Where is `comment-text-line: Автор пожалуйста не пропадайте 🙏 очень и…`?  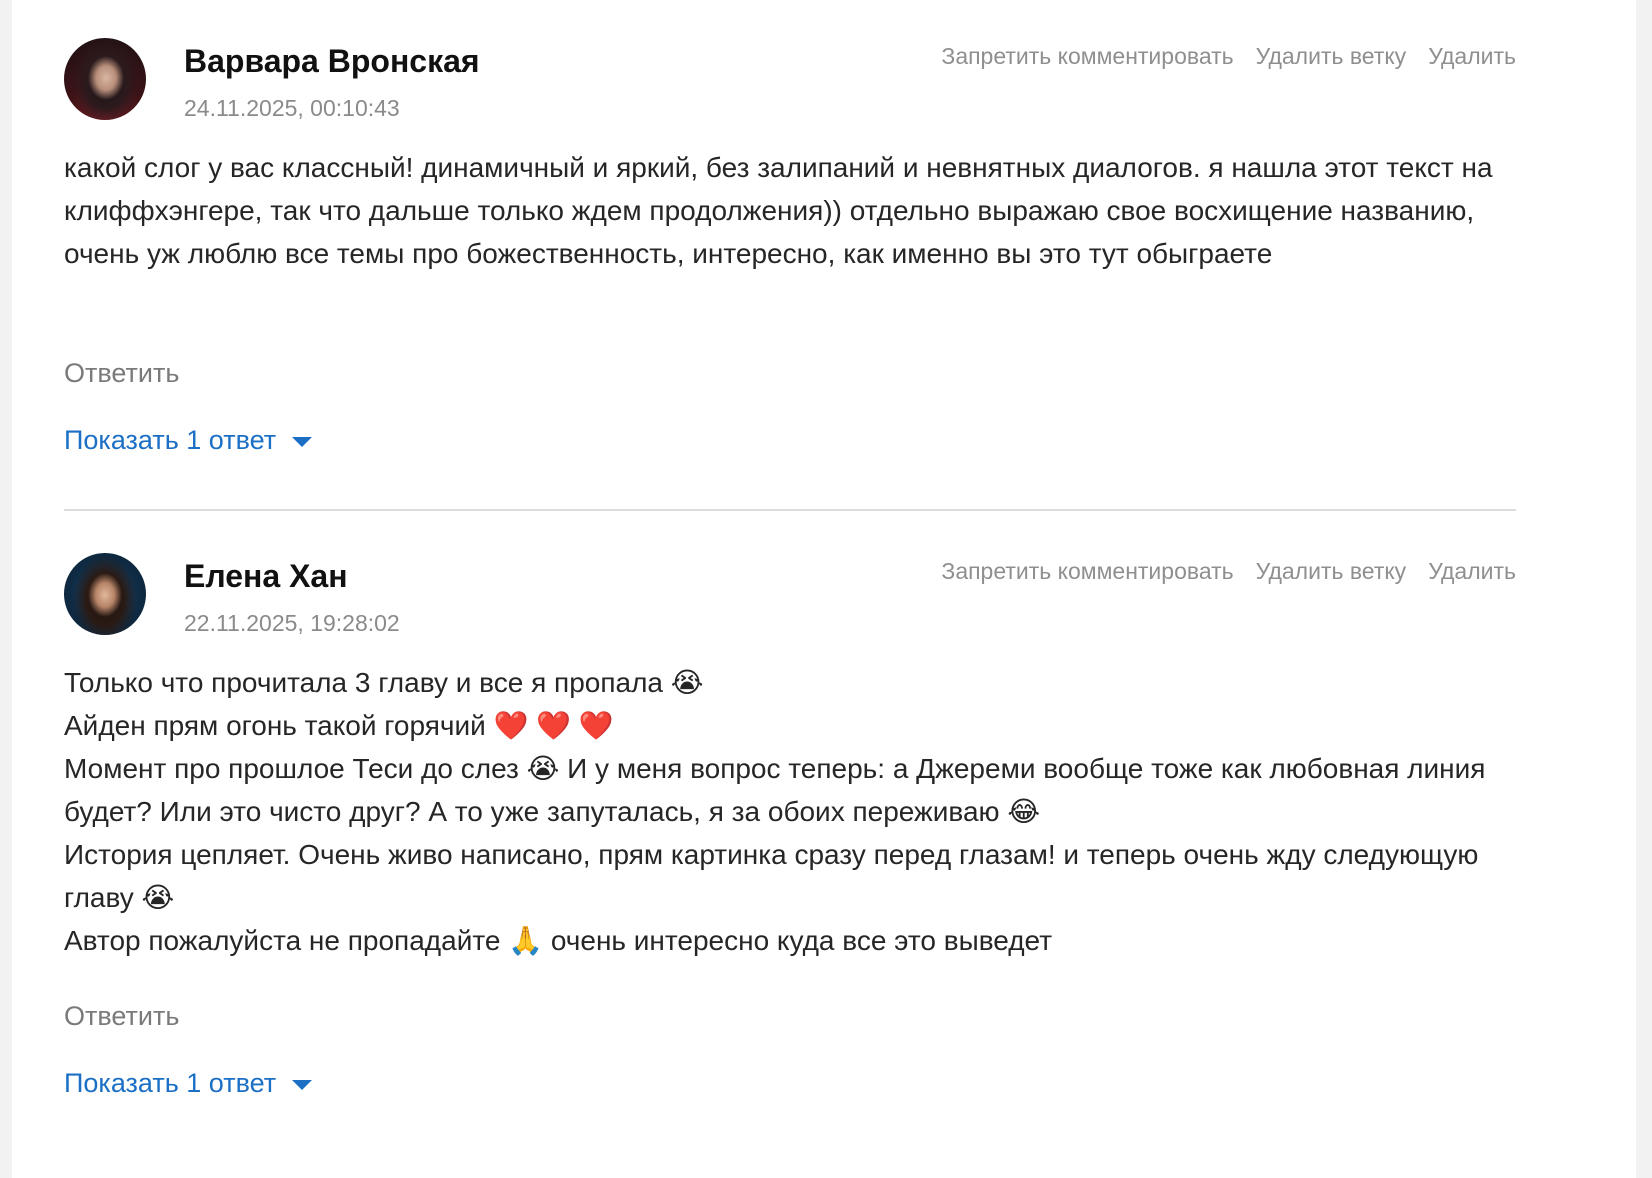
comment-text-line: Автор пожалуйста не пропадайте 🙏 очень и… is located at coordinates (558, 940).